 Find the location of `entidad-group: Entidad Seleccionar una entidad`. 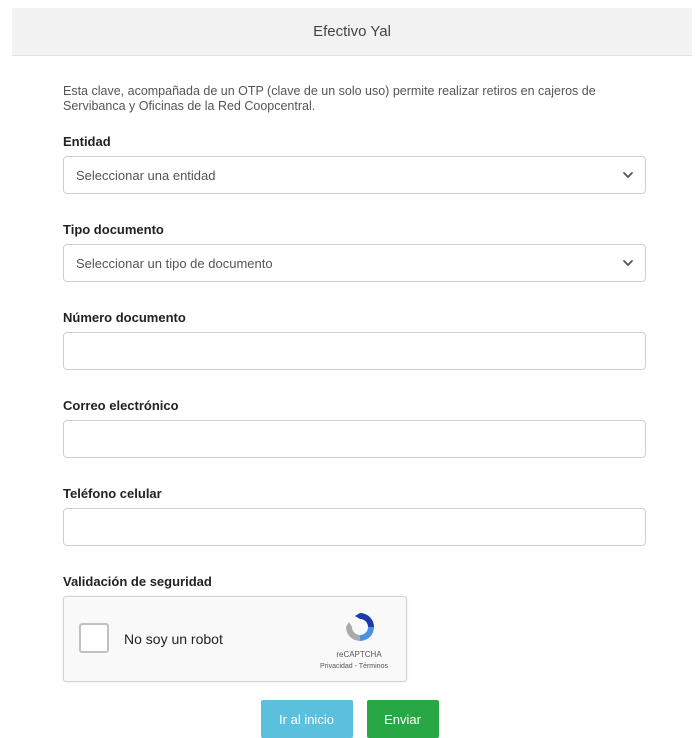

entidad-group: Entidad Seleccionar una entidad is located at coordinates (354, 164).